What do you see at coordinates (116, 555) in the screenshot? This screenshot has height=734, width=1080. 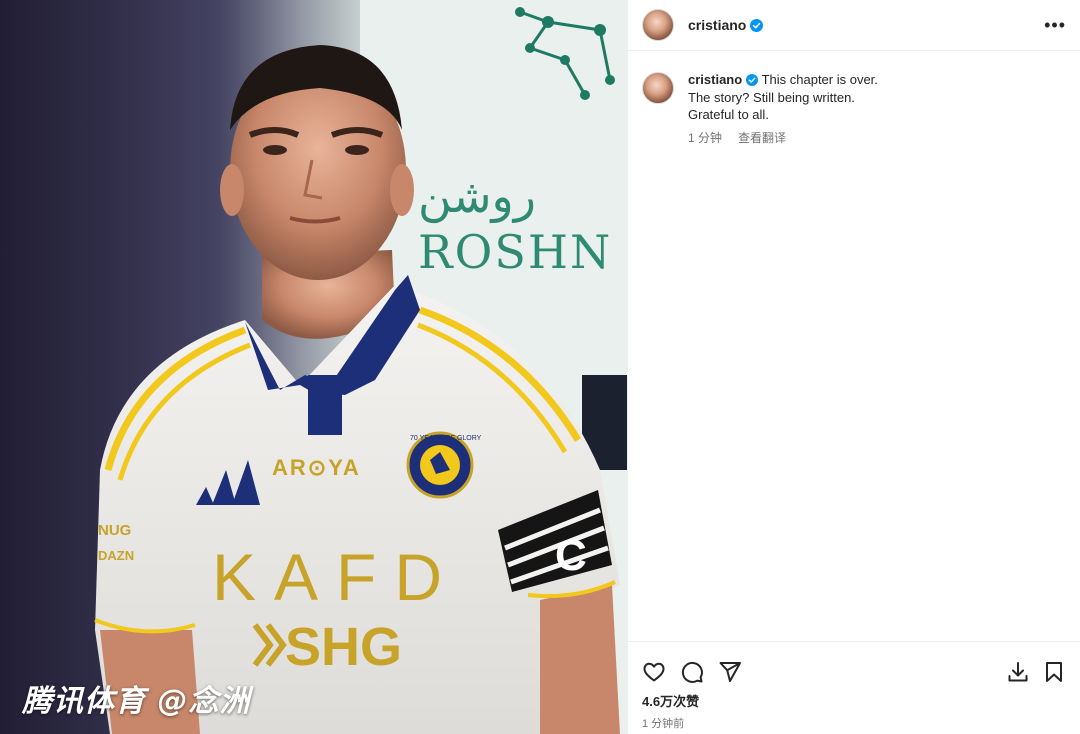 I see `svg-text: DAZN` at bounding box center [116, 555].